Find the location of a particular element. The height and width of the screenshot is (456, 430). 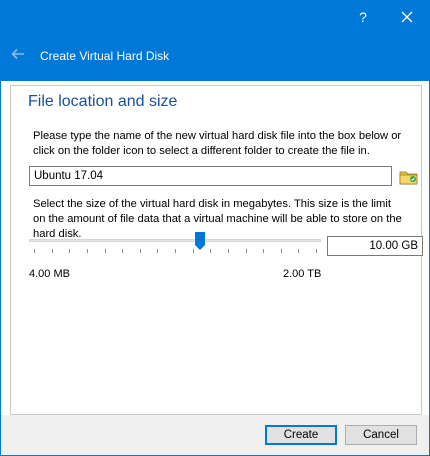

file-name-input is located at coordinates (210, 176).